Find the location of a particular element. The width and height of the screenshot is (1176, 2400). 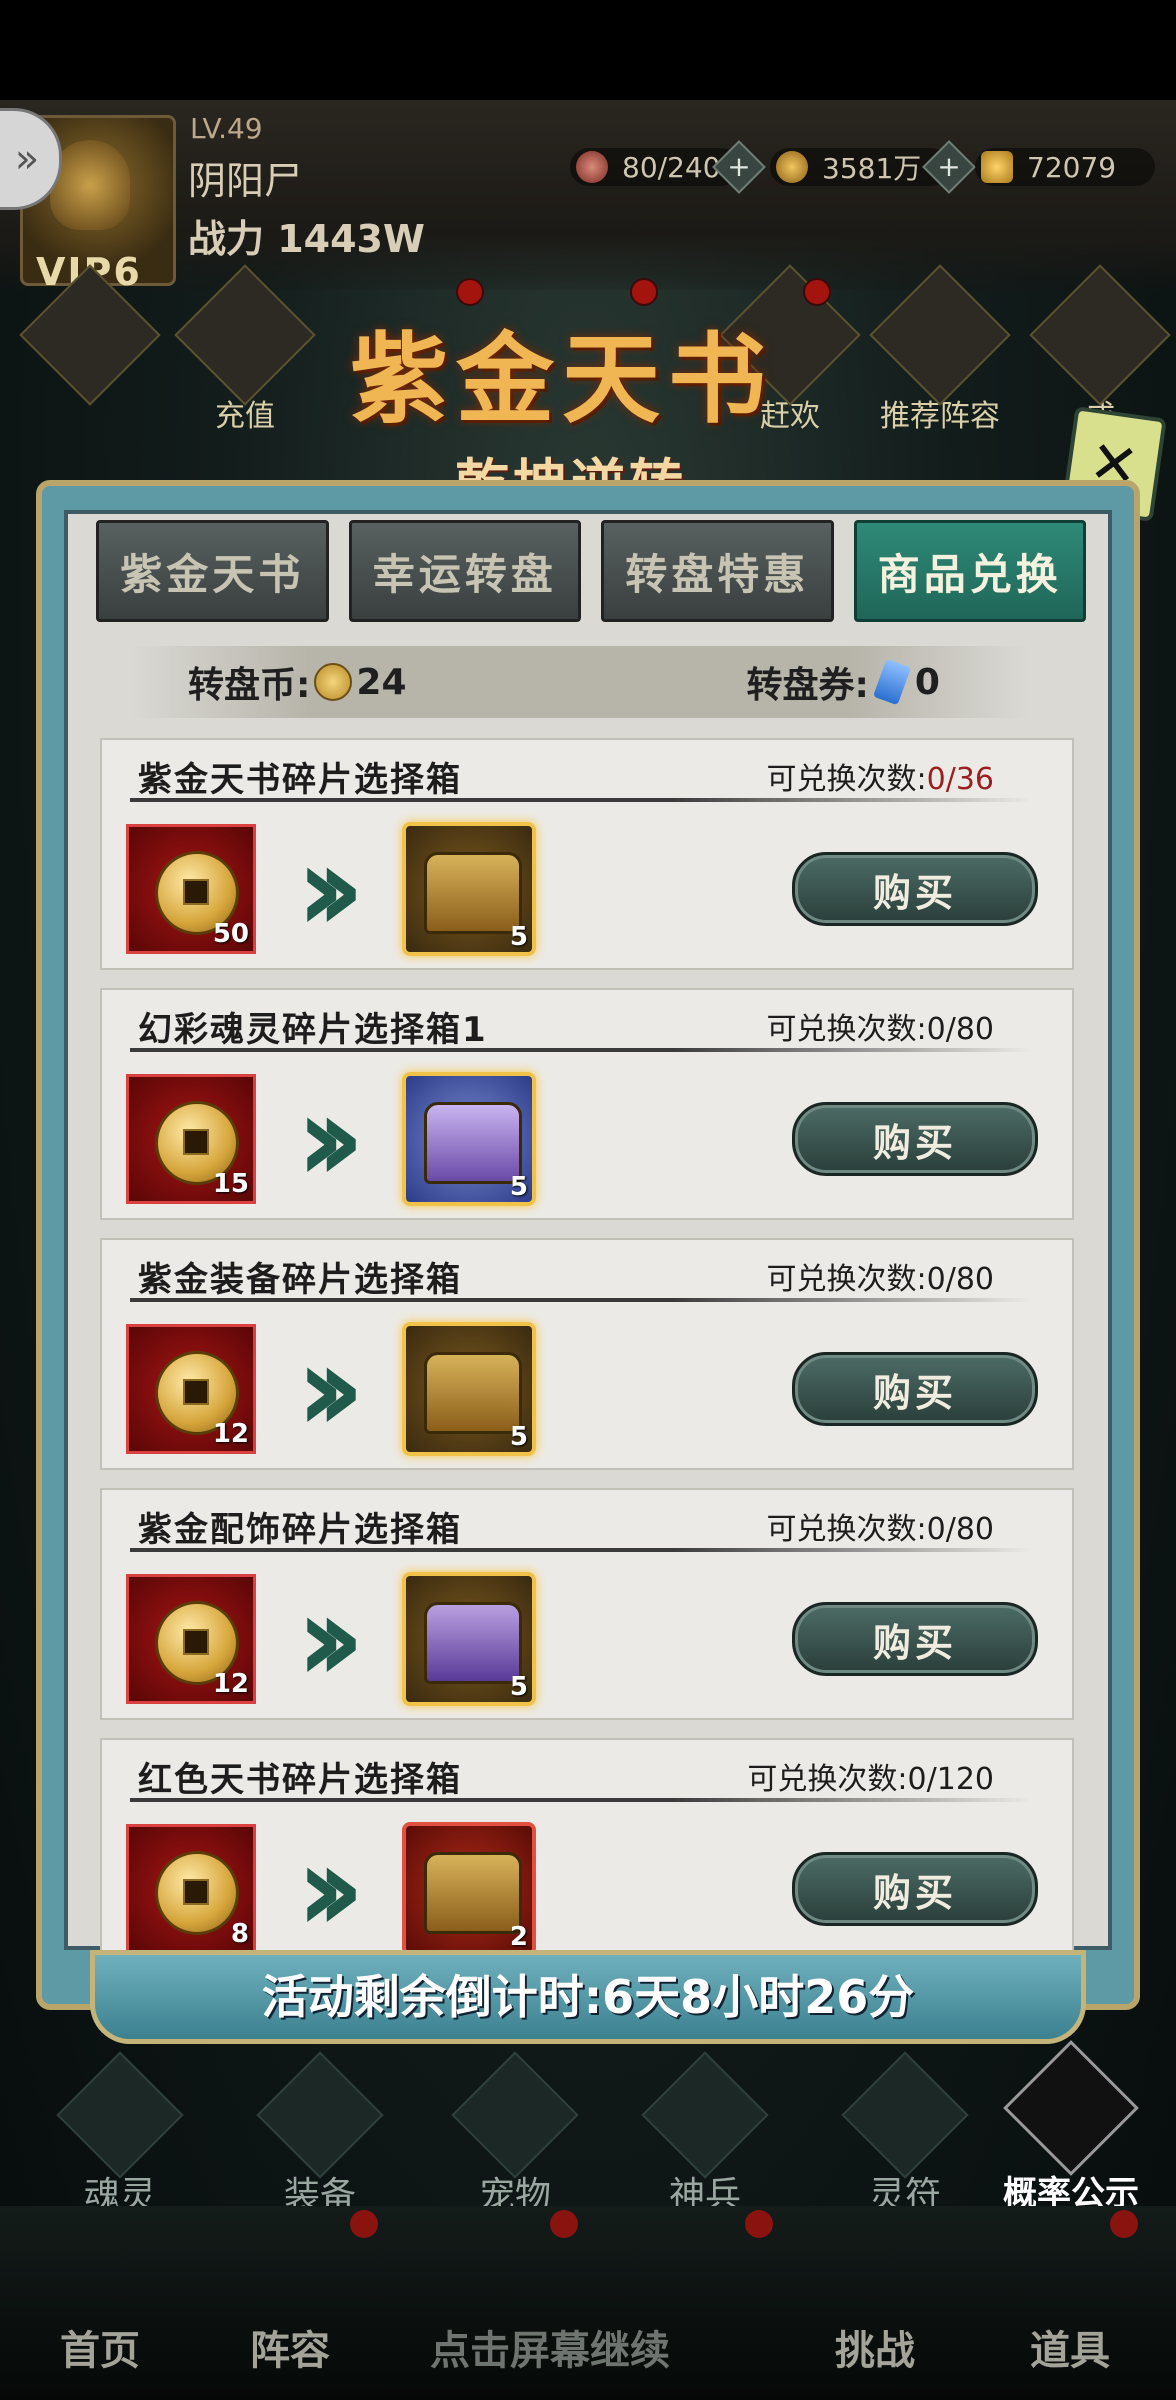

item-name: 幻彩魂灵碎片选择箱1 is located at coordinates (313, 1030).